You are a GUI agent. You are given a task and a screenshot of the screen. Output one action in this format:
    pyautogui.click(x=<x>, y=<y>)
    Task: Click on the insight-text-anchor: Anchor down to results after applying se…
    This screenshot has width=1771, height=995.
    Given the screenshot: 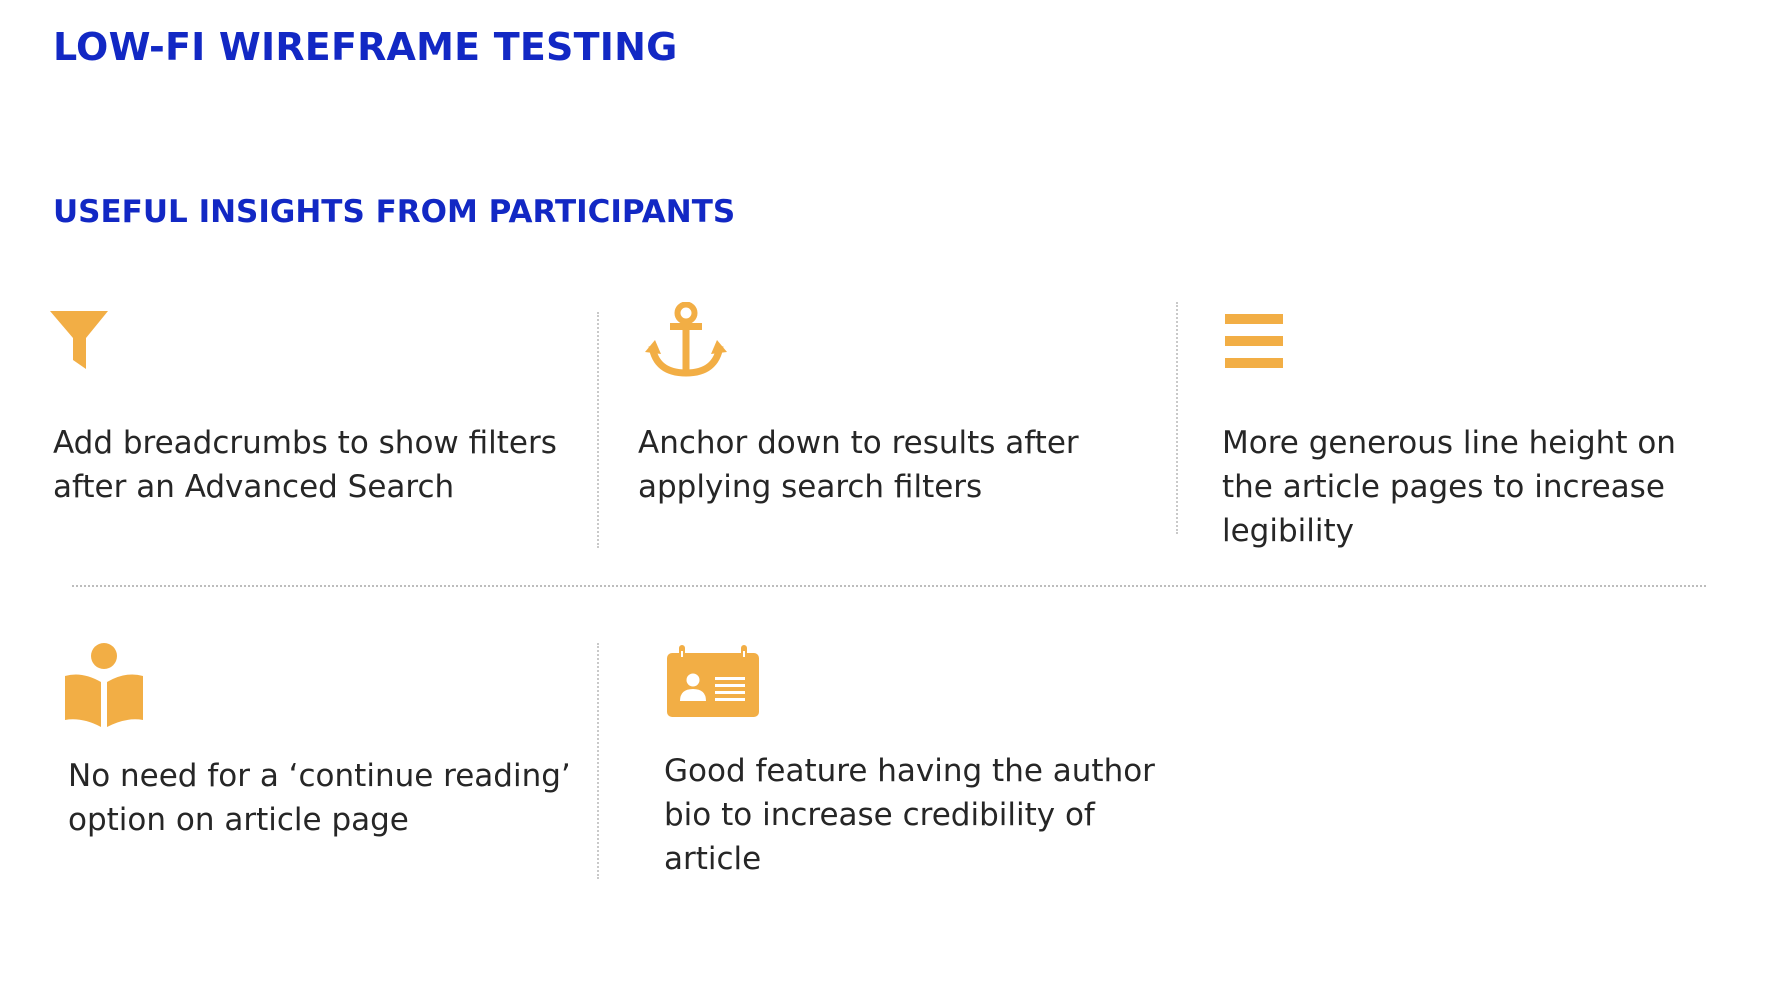 What is the action you would take?
    pyautogui.click(x=858, y=465)
    